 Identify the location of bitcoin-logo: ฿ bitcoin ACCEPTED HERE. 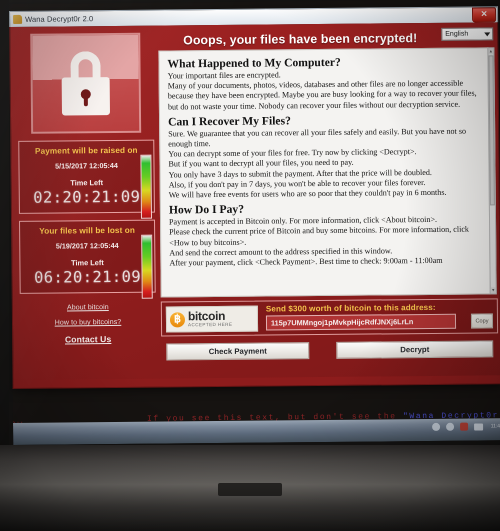
(212, 319).